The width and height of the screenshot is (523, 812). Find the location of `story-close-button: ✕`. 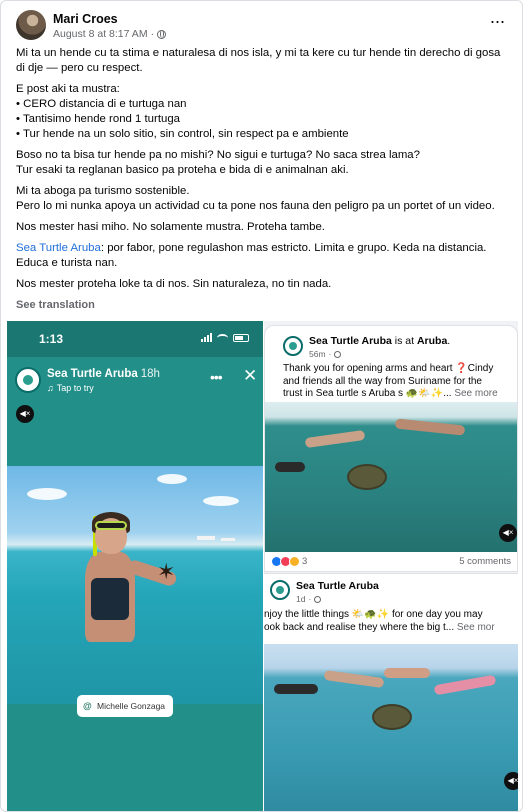

story-close-button: ✕ is located at coordinates (250, 376).